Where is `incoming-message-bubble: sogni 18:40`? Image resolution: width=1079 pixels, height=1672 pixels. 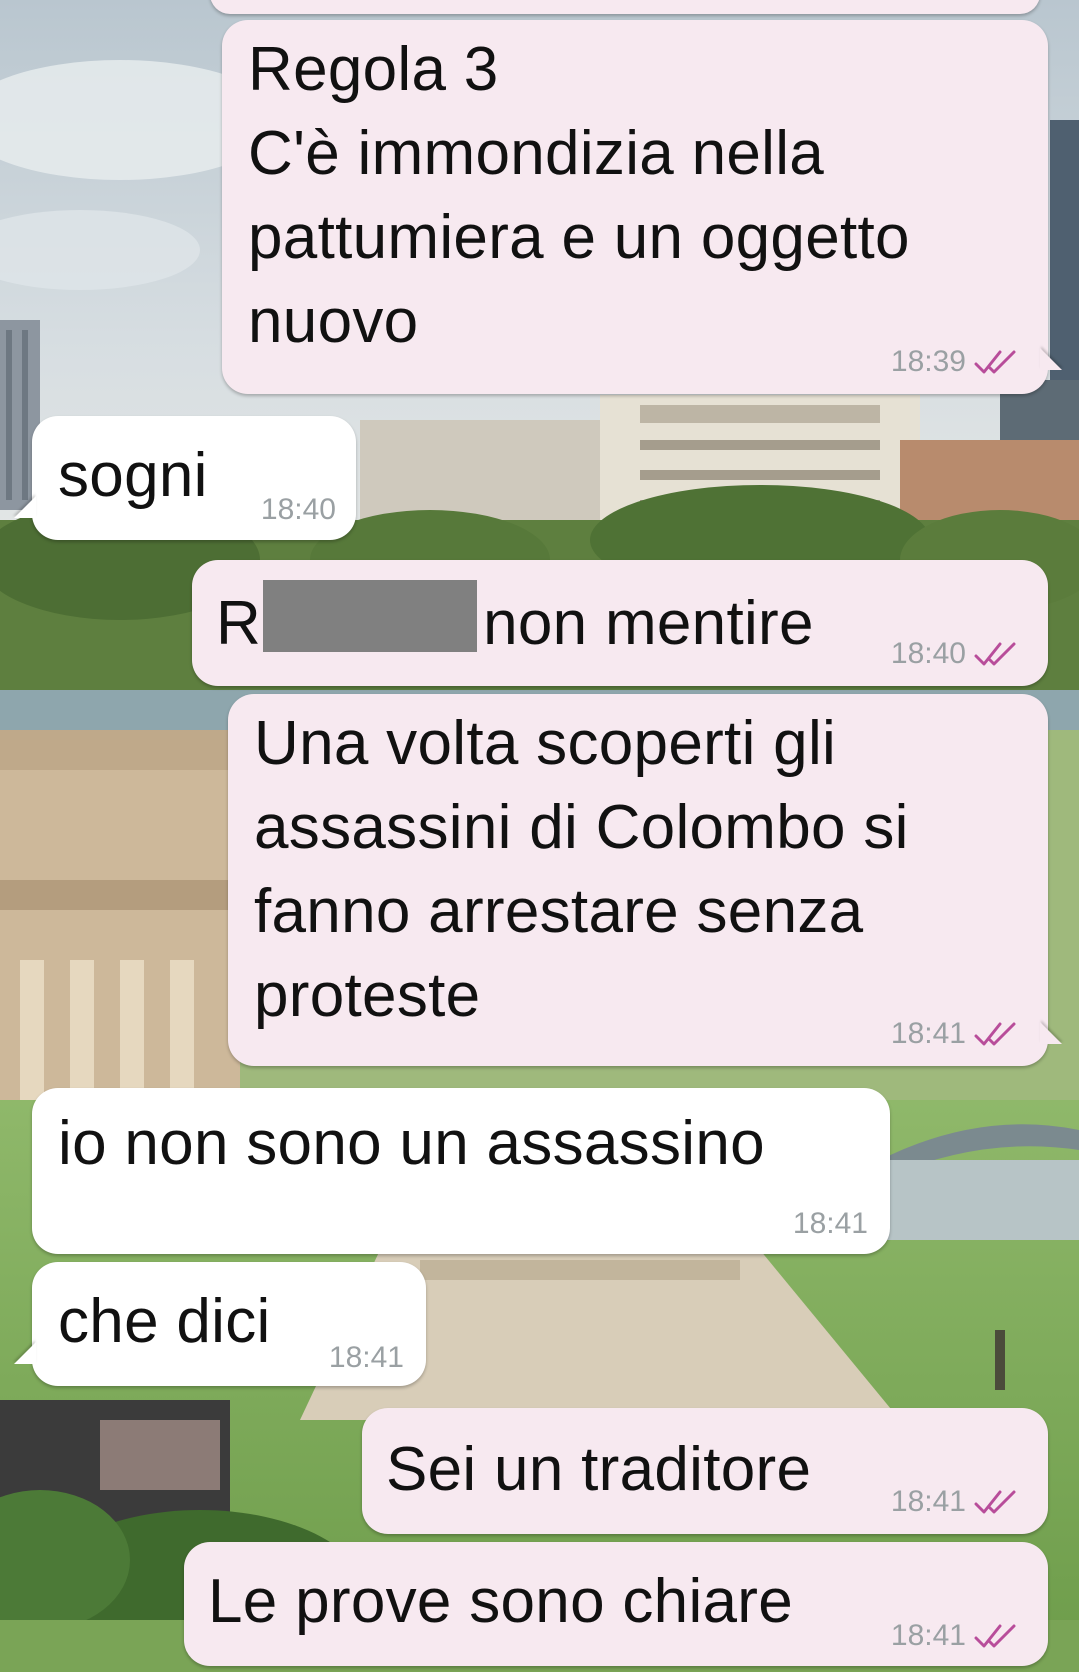
incoming-message-bubble: sogni 18:40 is located at coordinates (194, 478).